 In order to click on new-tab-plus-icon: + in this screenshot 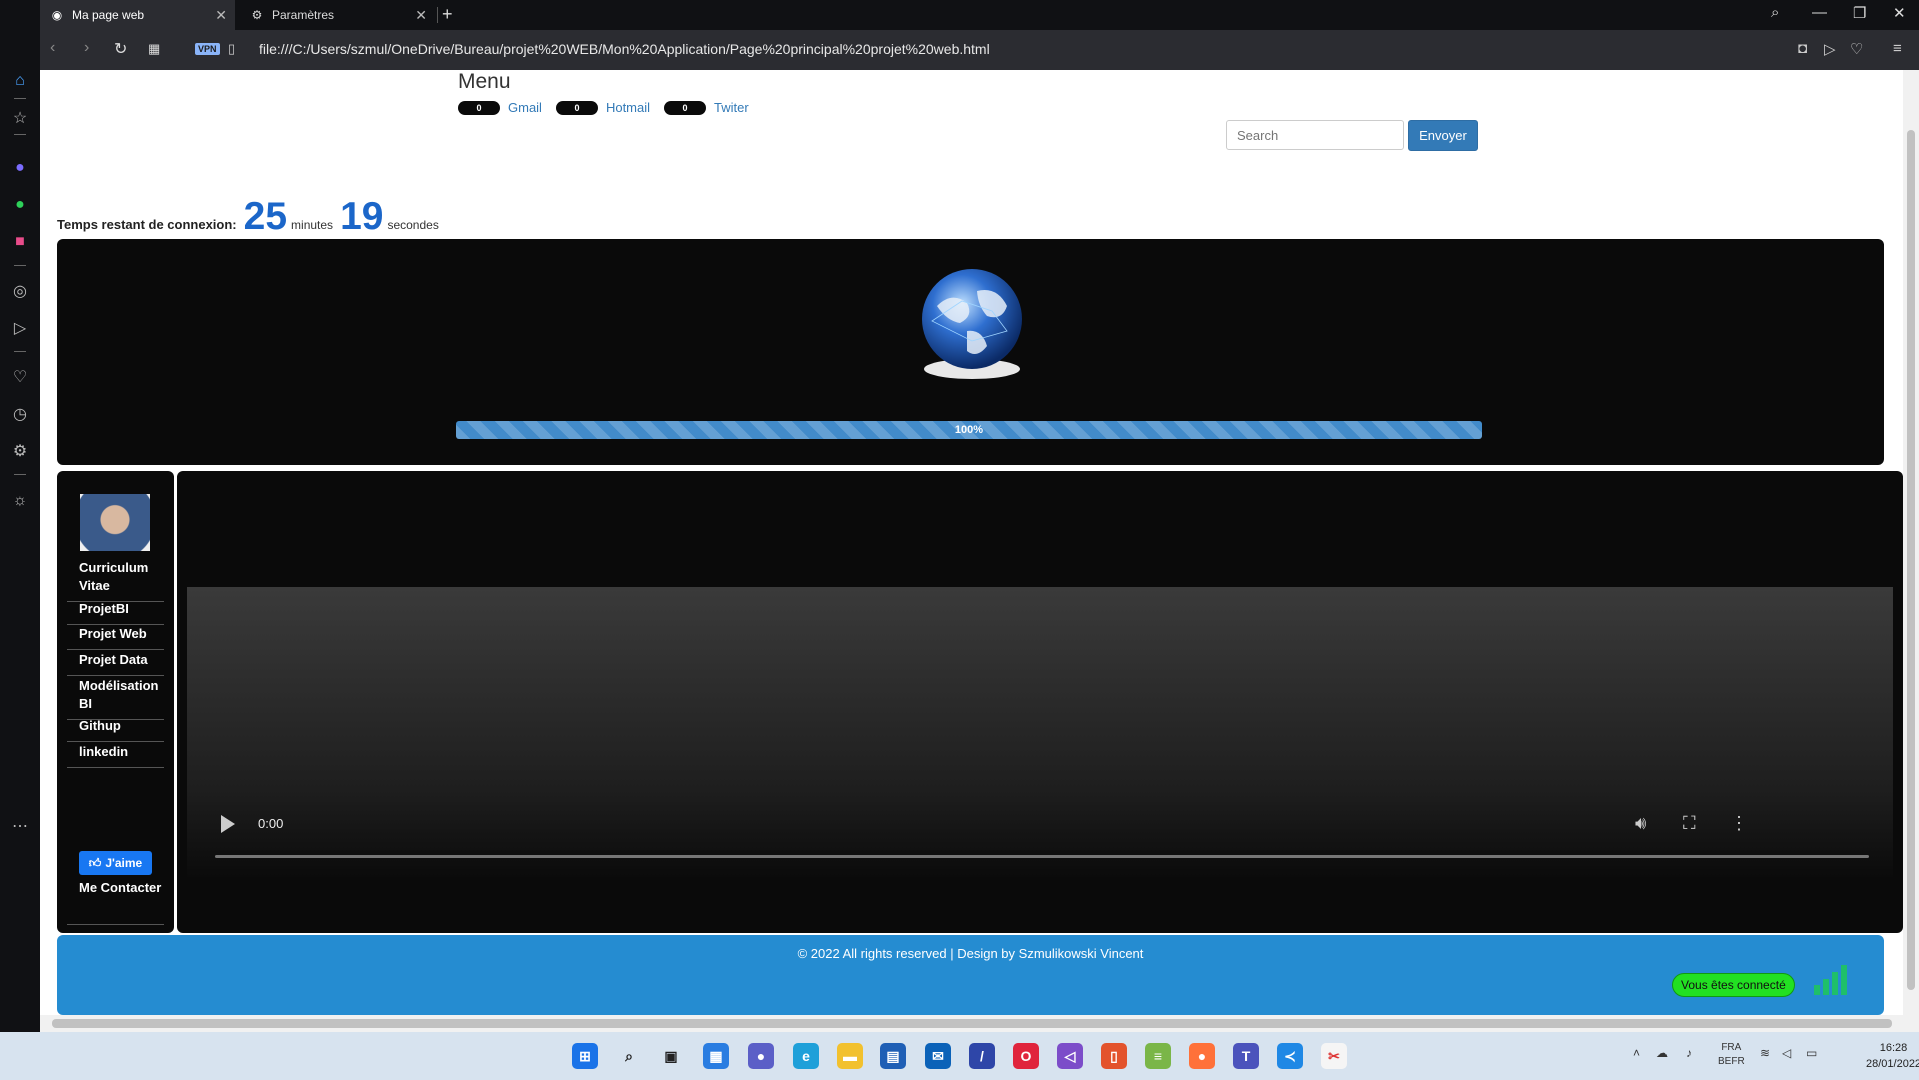, I will do `click(447, 14)`.